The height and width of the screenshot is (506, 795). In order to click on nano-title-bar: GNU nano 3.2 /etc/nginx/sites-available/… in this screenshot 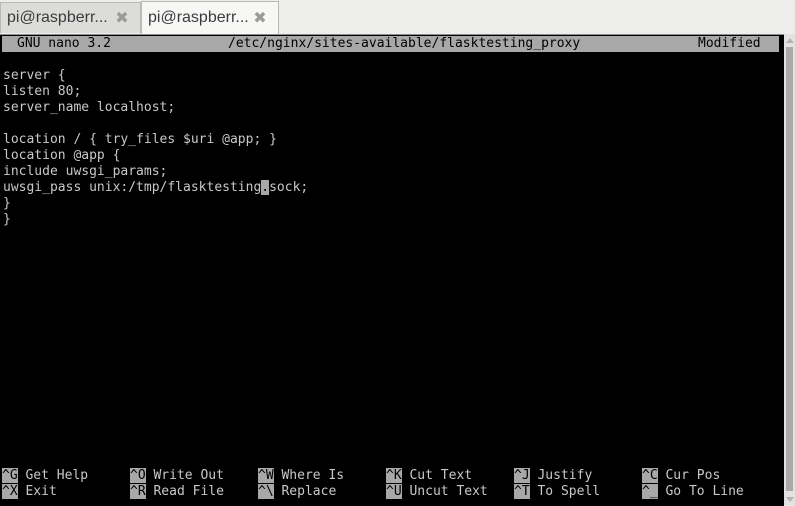, I will do `click(390, 44)`.